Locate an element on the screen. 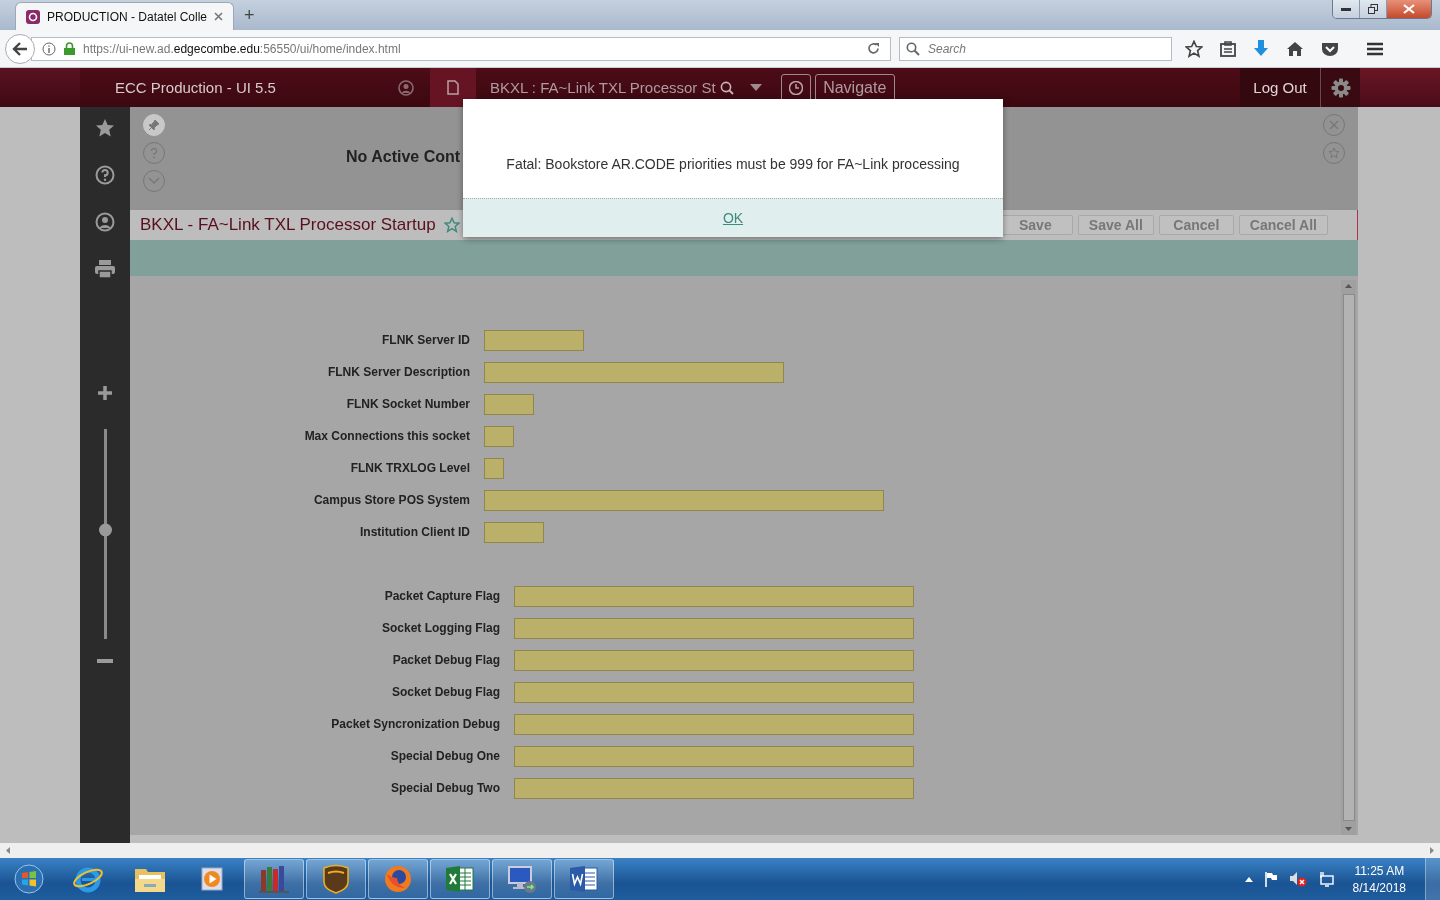  close-window-button is located at coordinates (1409, 9).